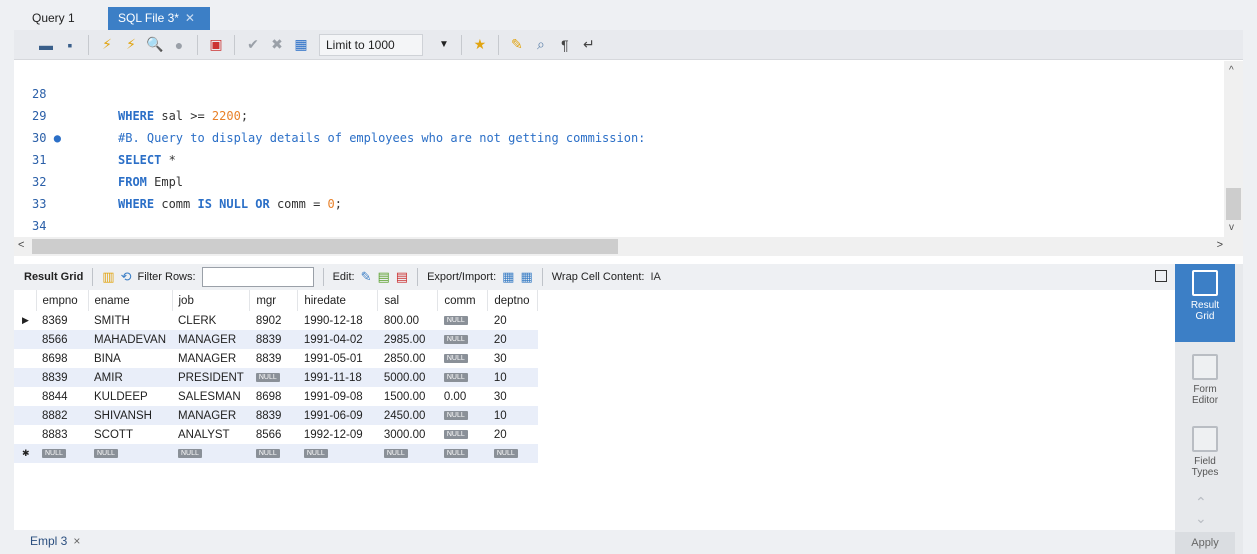  I want to click on table-cell: 1990-12-18, so click(338, 320).